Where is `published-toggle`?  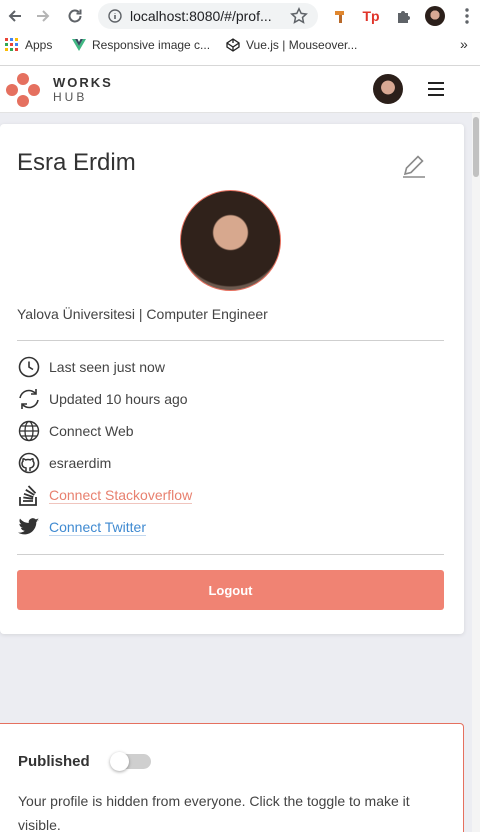
published-toggle is located at coordinates (130, 761).